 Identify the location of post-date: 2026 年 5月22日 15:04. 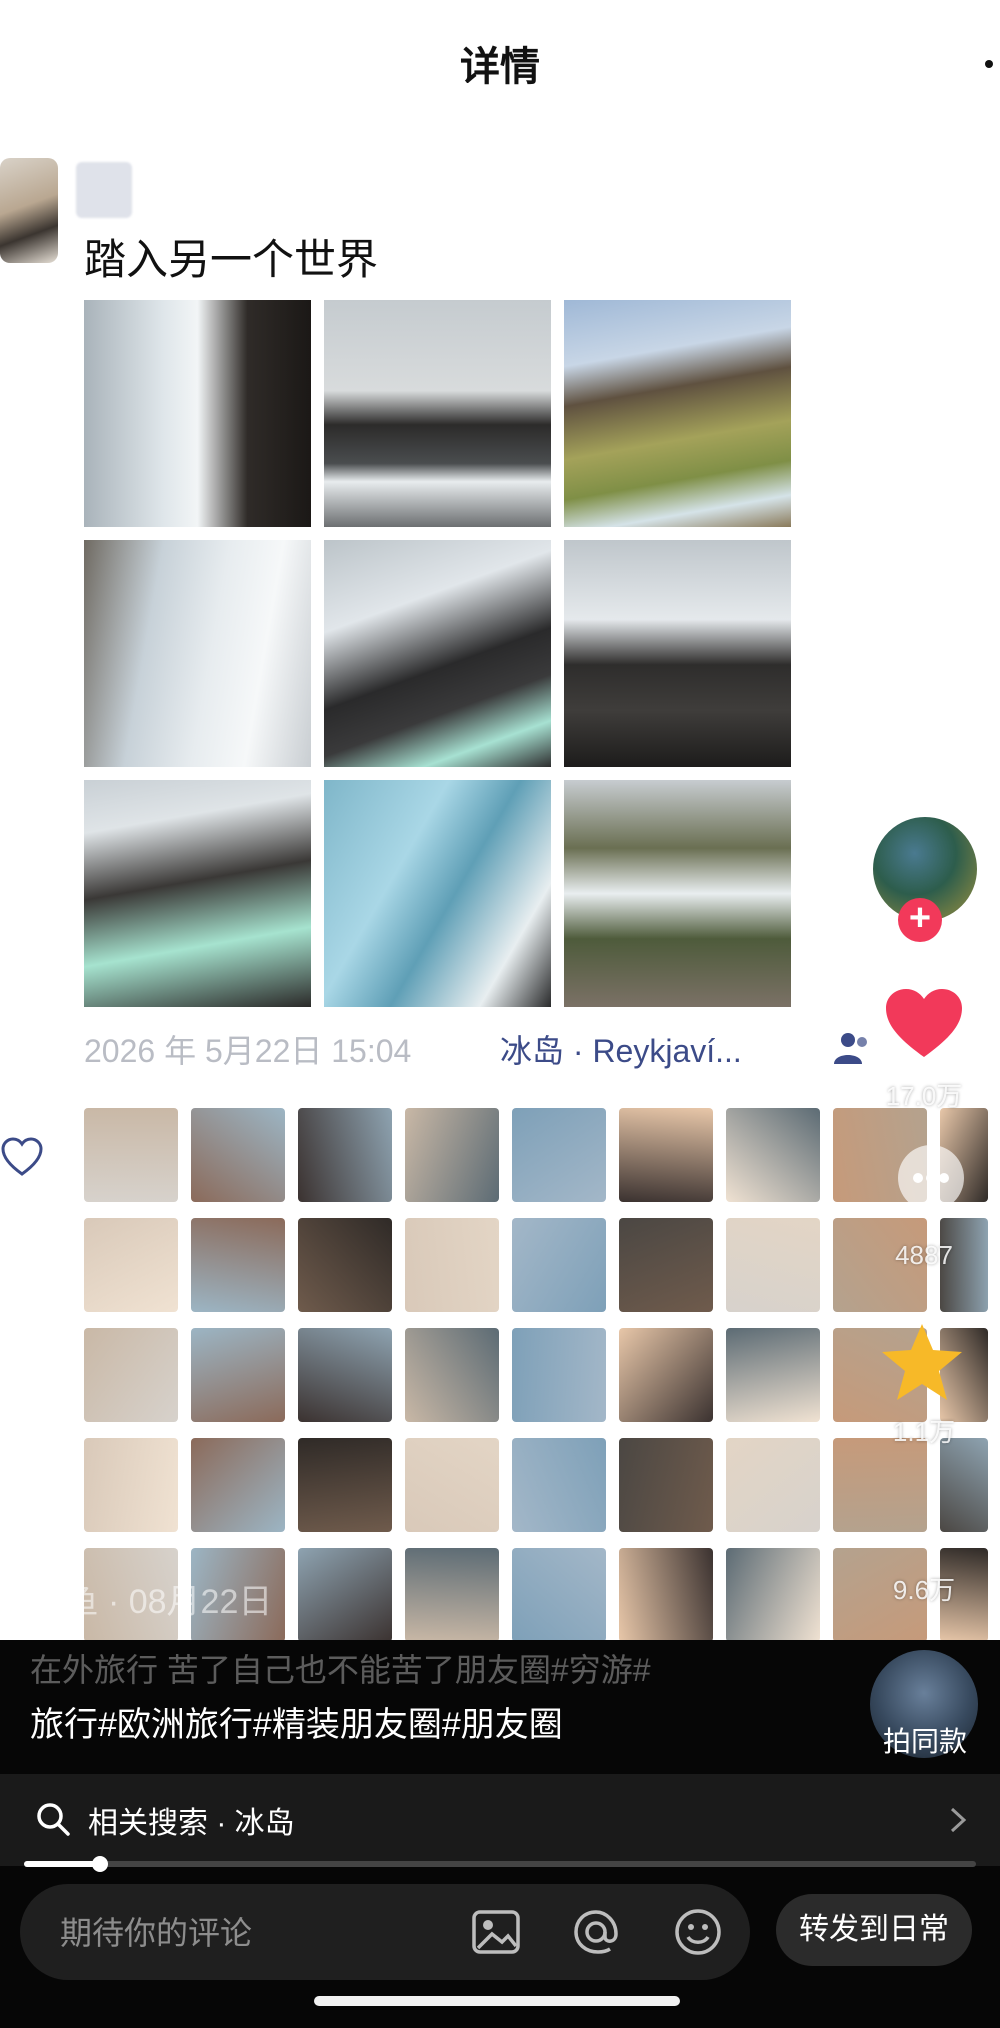
(248, 1051).